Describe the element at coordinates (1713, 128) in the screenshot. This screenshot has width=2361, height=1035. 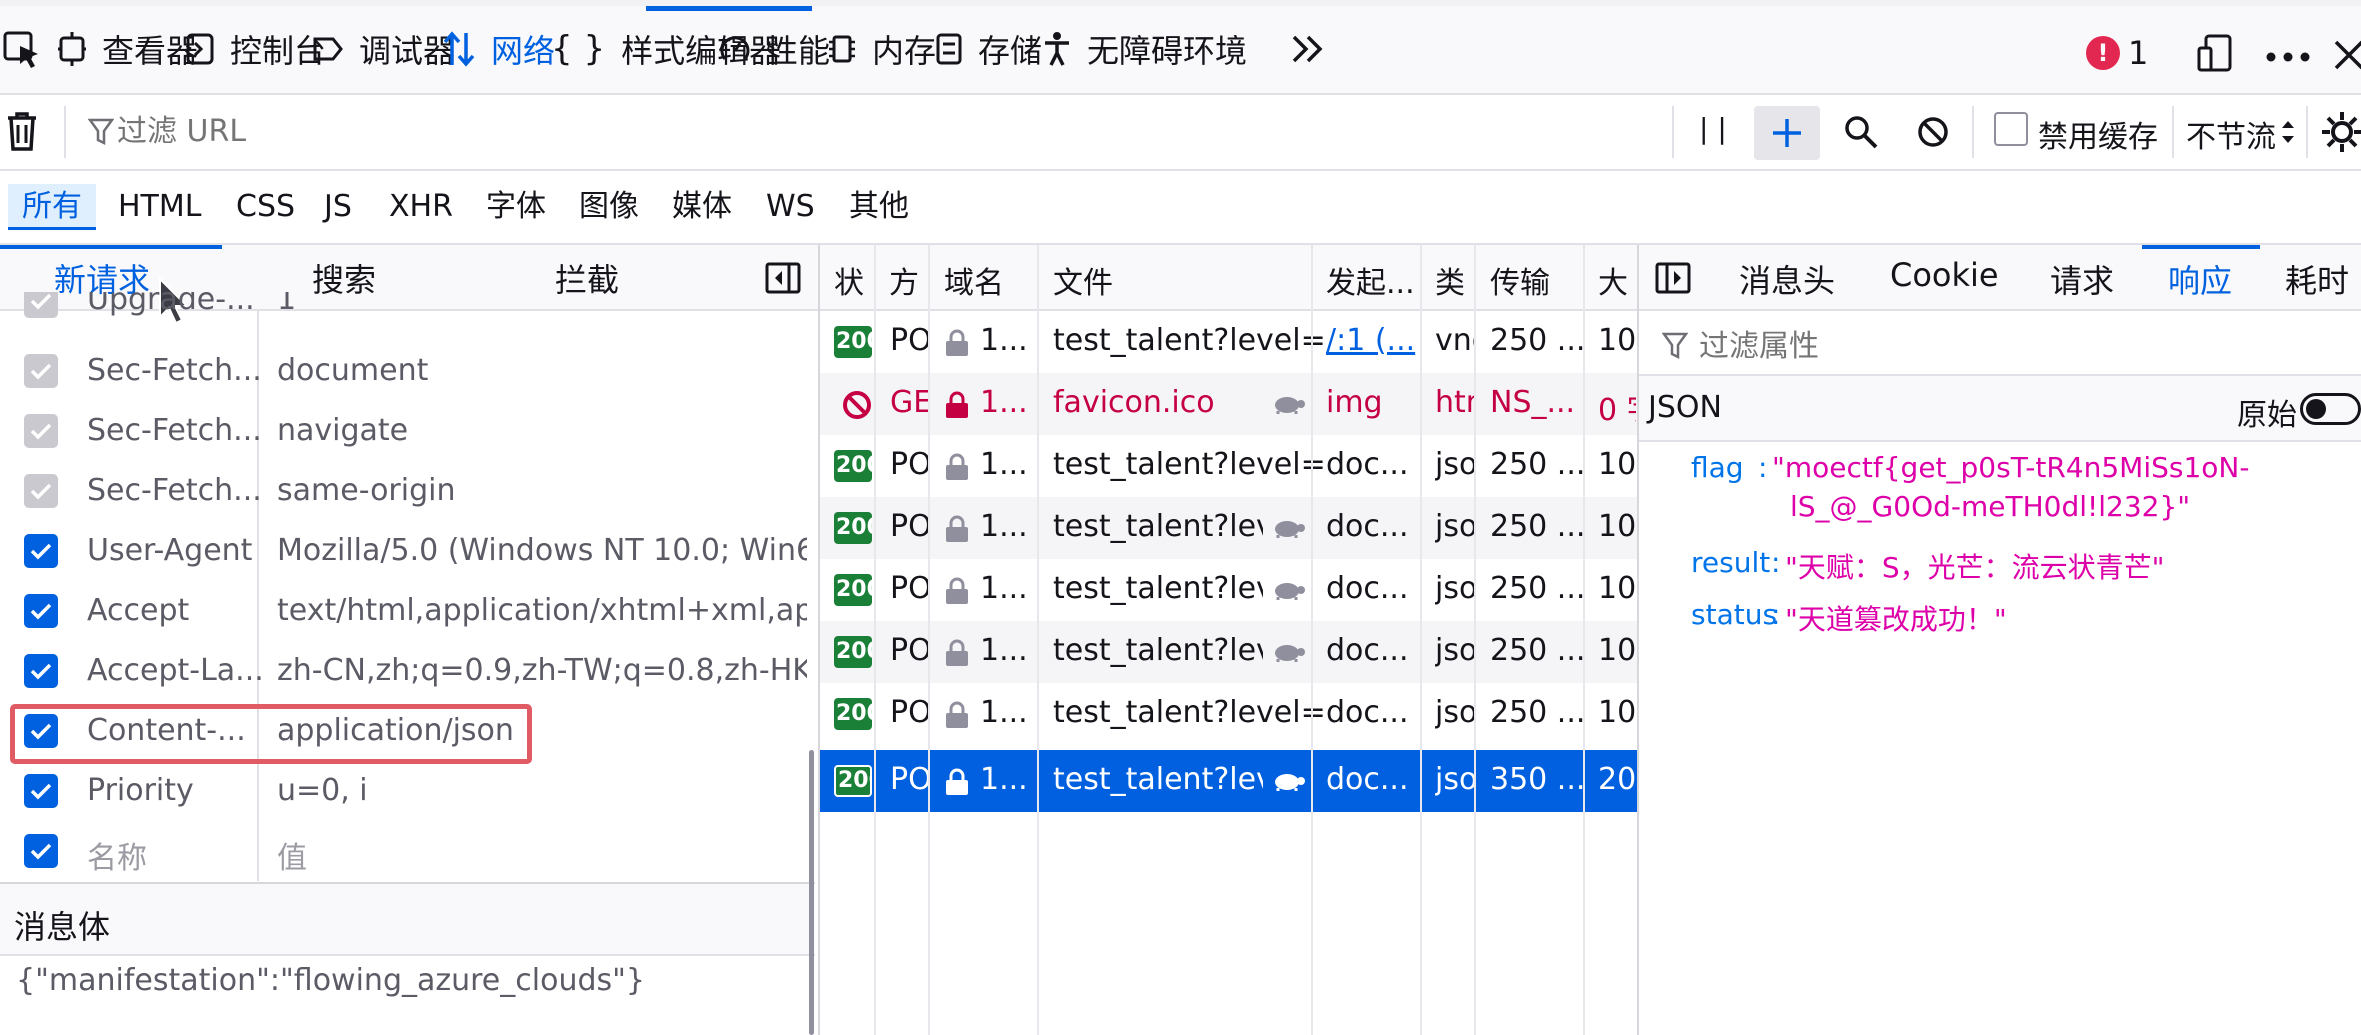
I see `pause-button: | |` at that location.